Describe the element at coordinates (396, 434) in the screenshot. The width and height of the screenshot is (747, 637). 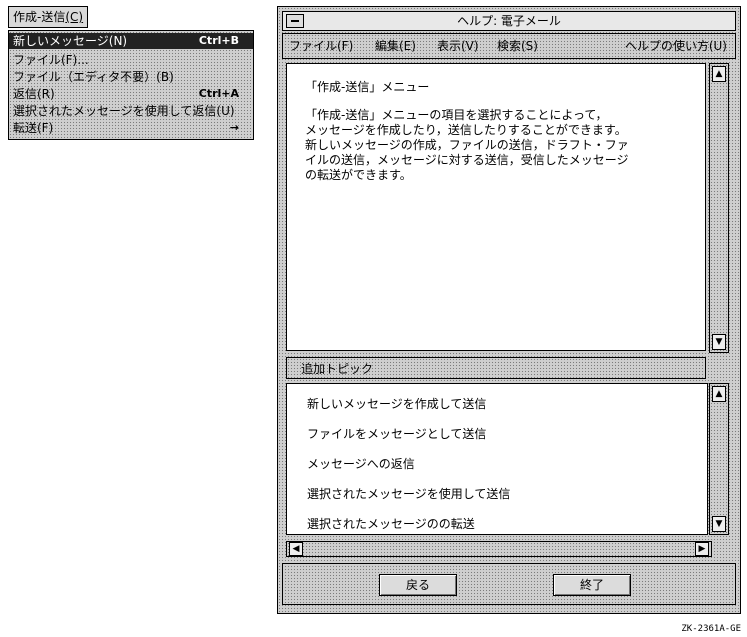
I see `topic-item: ファイルをメッセージとして送信` at that location.